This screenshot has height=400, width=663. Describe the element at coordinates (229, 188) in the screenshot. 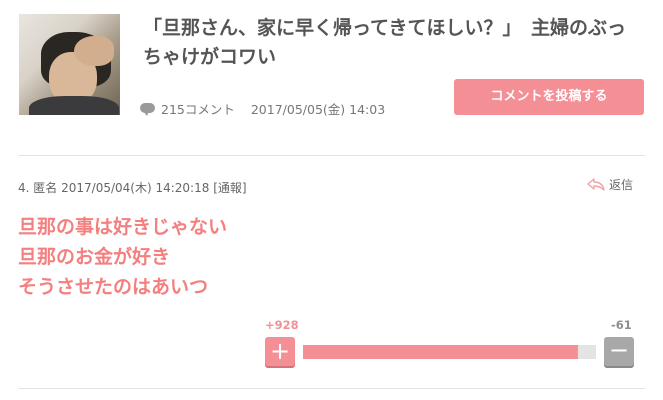

I see `report-link: [通報]` at that location.